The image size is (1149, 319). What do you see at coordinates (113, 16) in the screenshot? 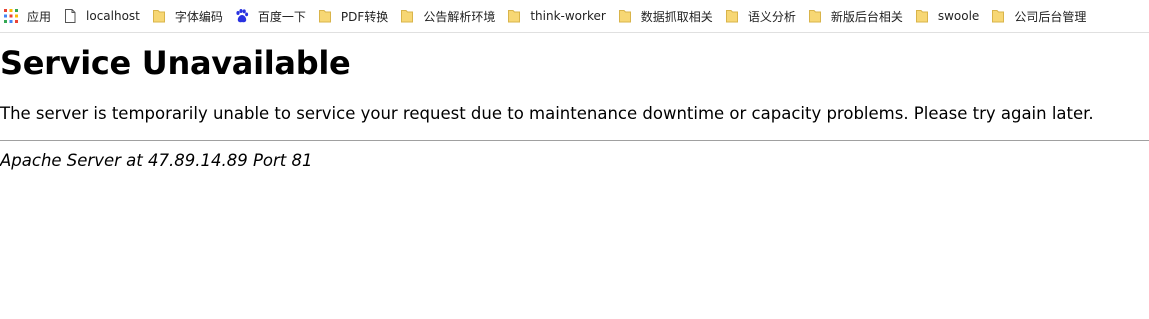
I see `bookmark-label: localhost` at bounding box center [113, 16].